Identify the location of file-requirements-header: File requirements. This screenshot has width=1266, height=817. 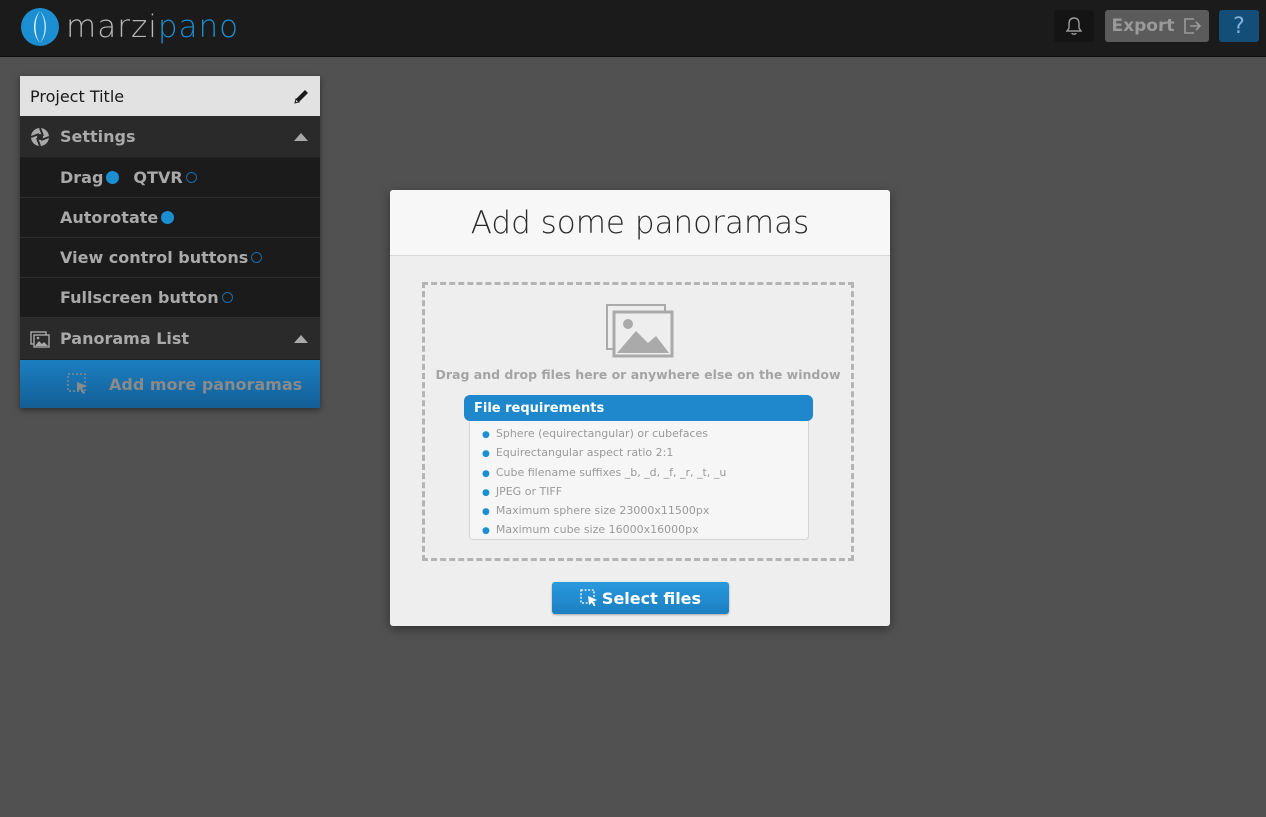
(638, 408).